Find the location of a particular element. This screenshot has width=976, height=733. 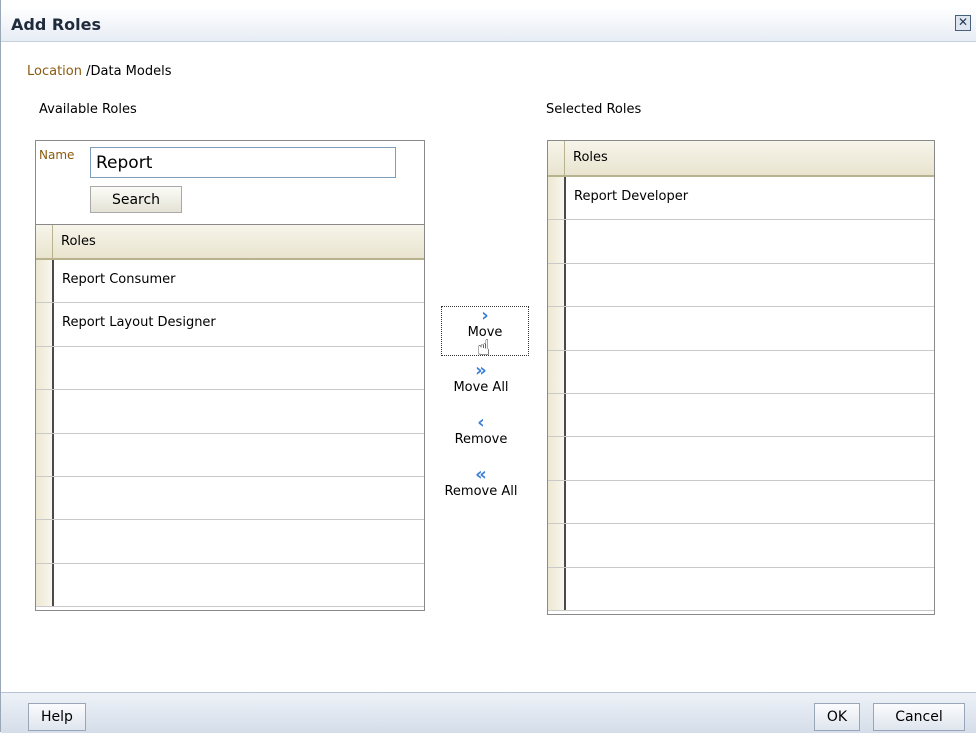

chevron-right-icon: › is located at coordinates (485, 315).